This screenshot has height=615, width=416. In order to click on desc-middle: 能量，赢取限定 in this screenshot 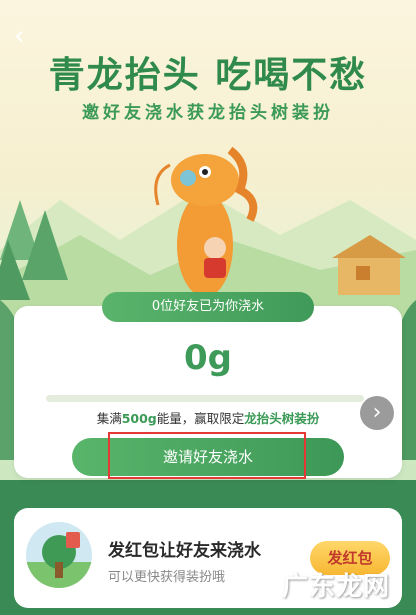, I will do `click(200, 418)`.